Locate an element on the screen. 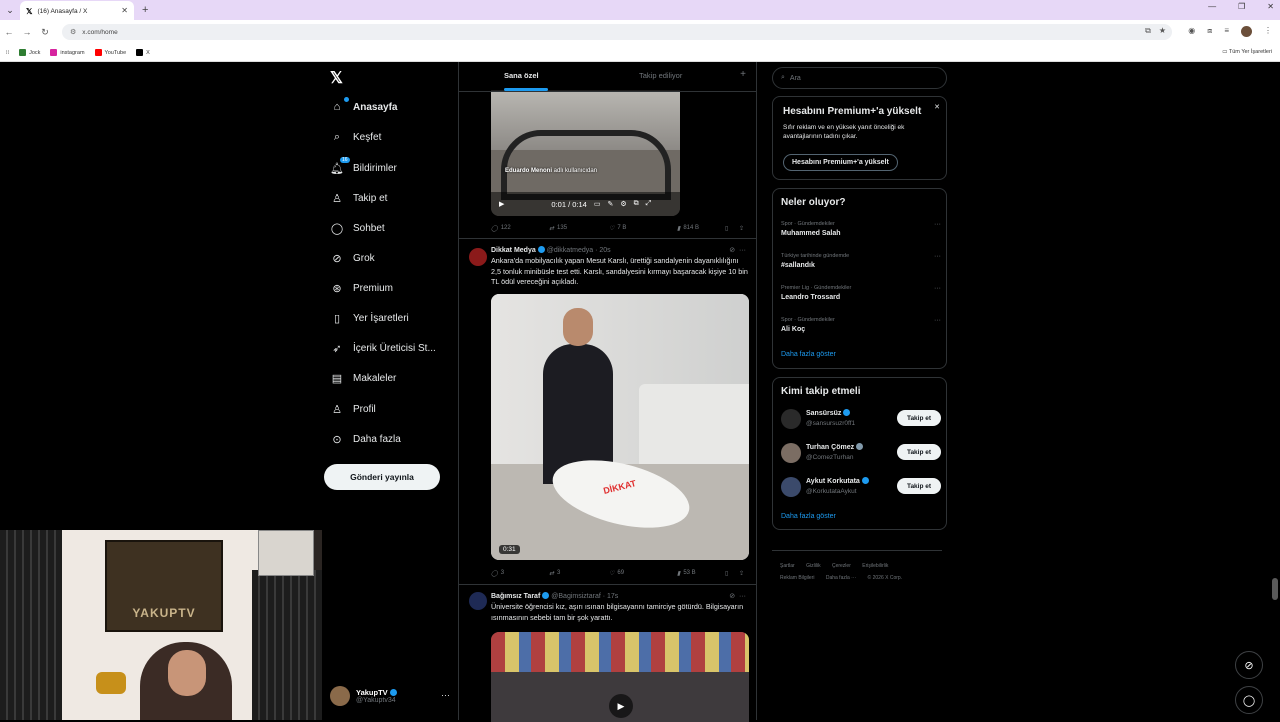  footer-link: Çerezler is located at coordinates (841, 566).